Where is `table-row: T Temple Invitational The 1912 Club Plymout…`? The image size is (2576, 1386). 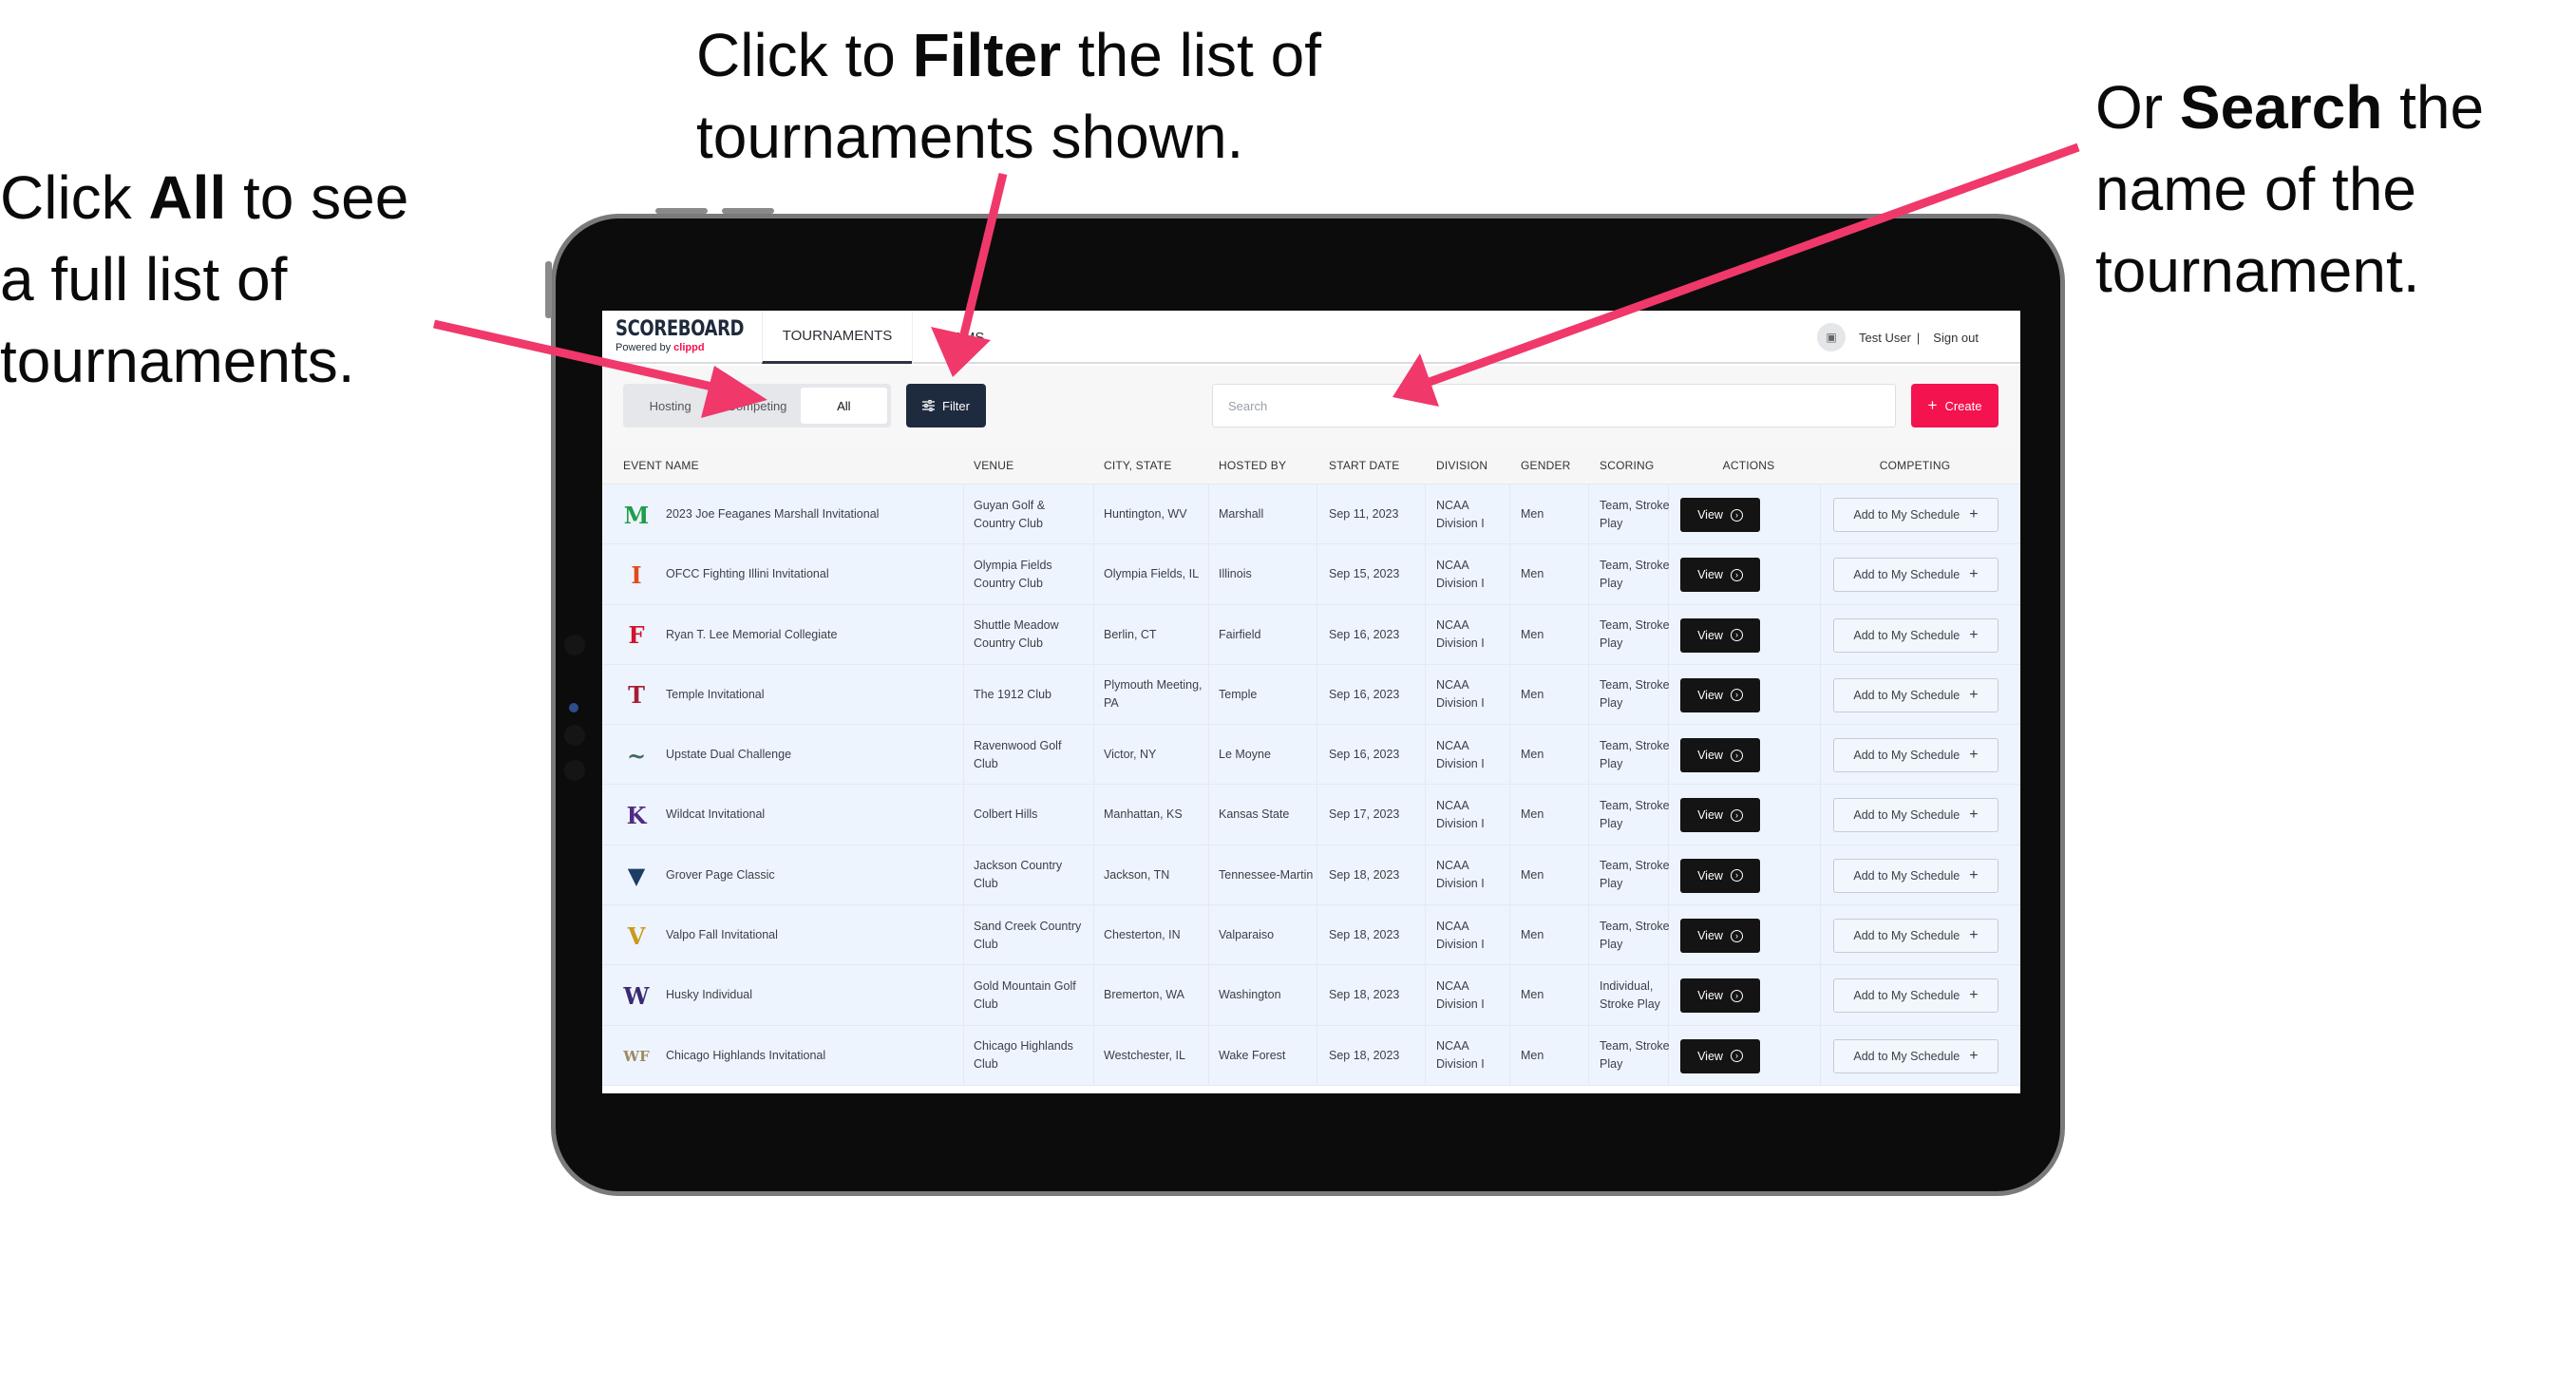 table-row: T Temple Invitational The 1912 Club Plymout… is located at coordinates (1311, 695).